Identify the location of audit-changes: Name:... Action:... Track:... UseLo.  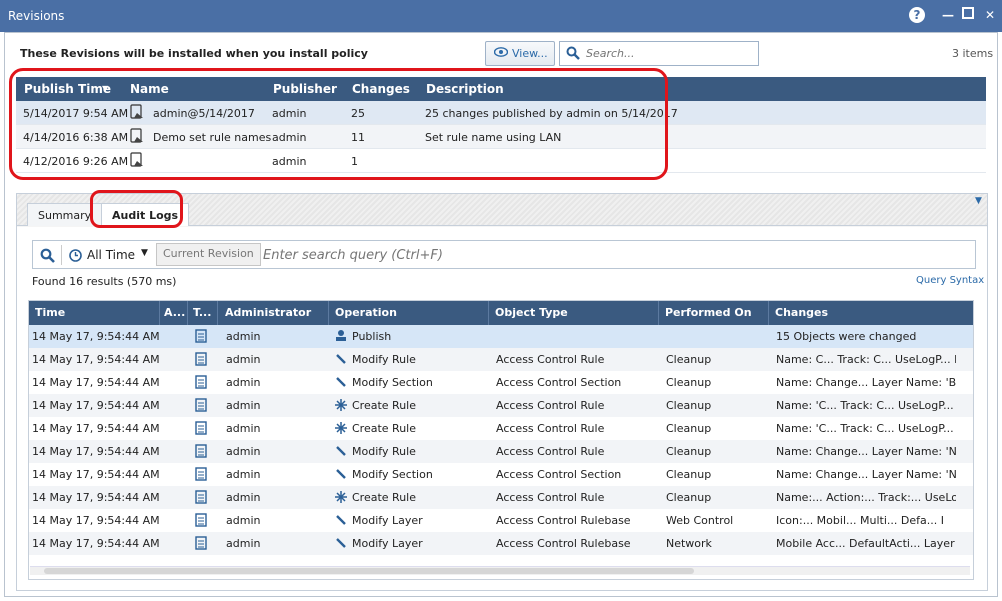
(866, 497).